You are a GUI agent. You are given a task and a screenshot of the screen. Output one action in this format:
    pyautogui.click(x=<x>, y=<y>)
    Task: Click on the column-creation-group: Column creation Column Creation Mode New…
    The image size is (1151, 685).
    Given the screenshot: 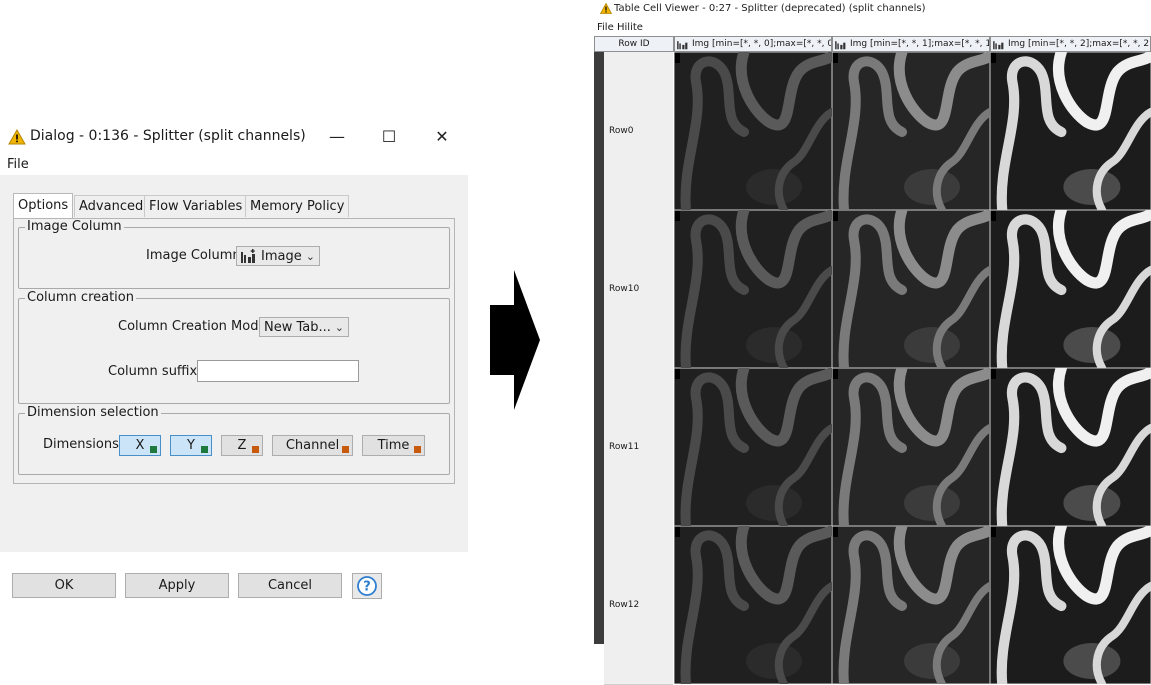 What is the action you would take?
    pyautogui.click(x=234, y=347)
    